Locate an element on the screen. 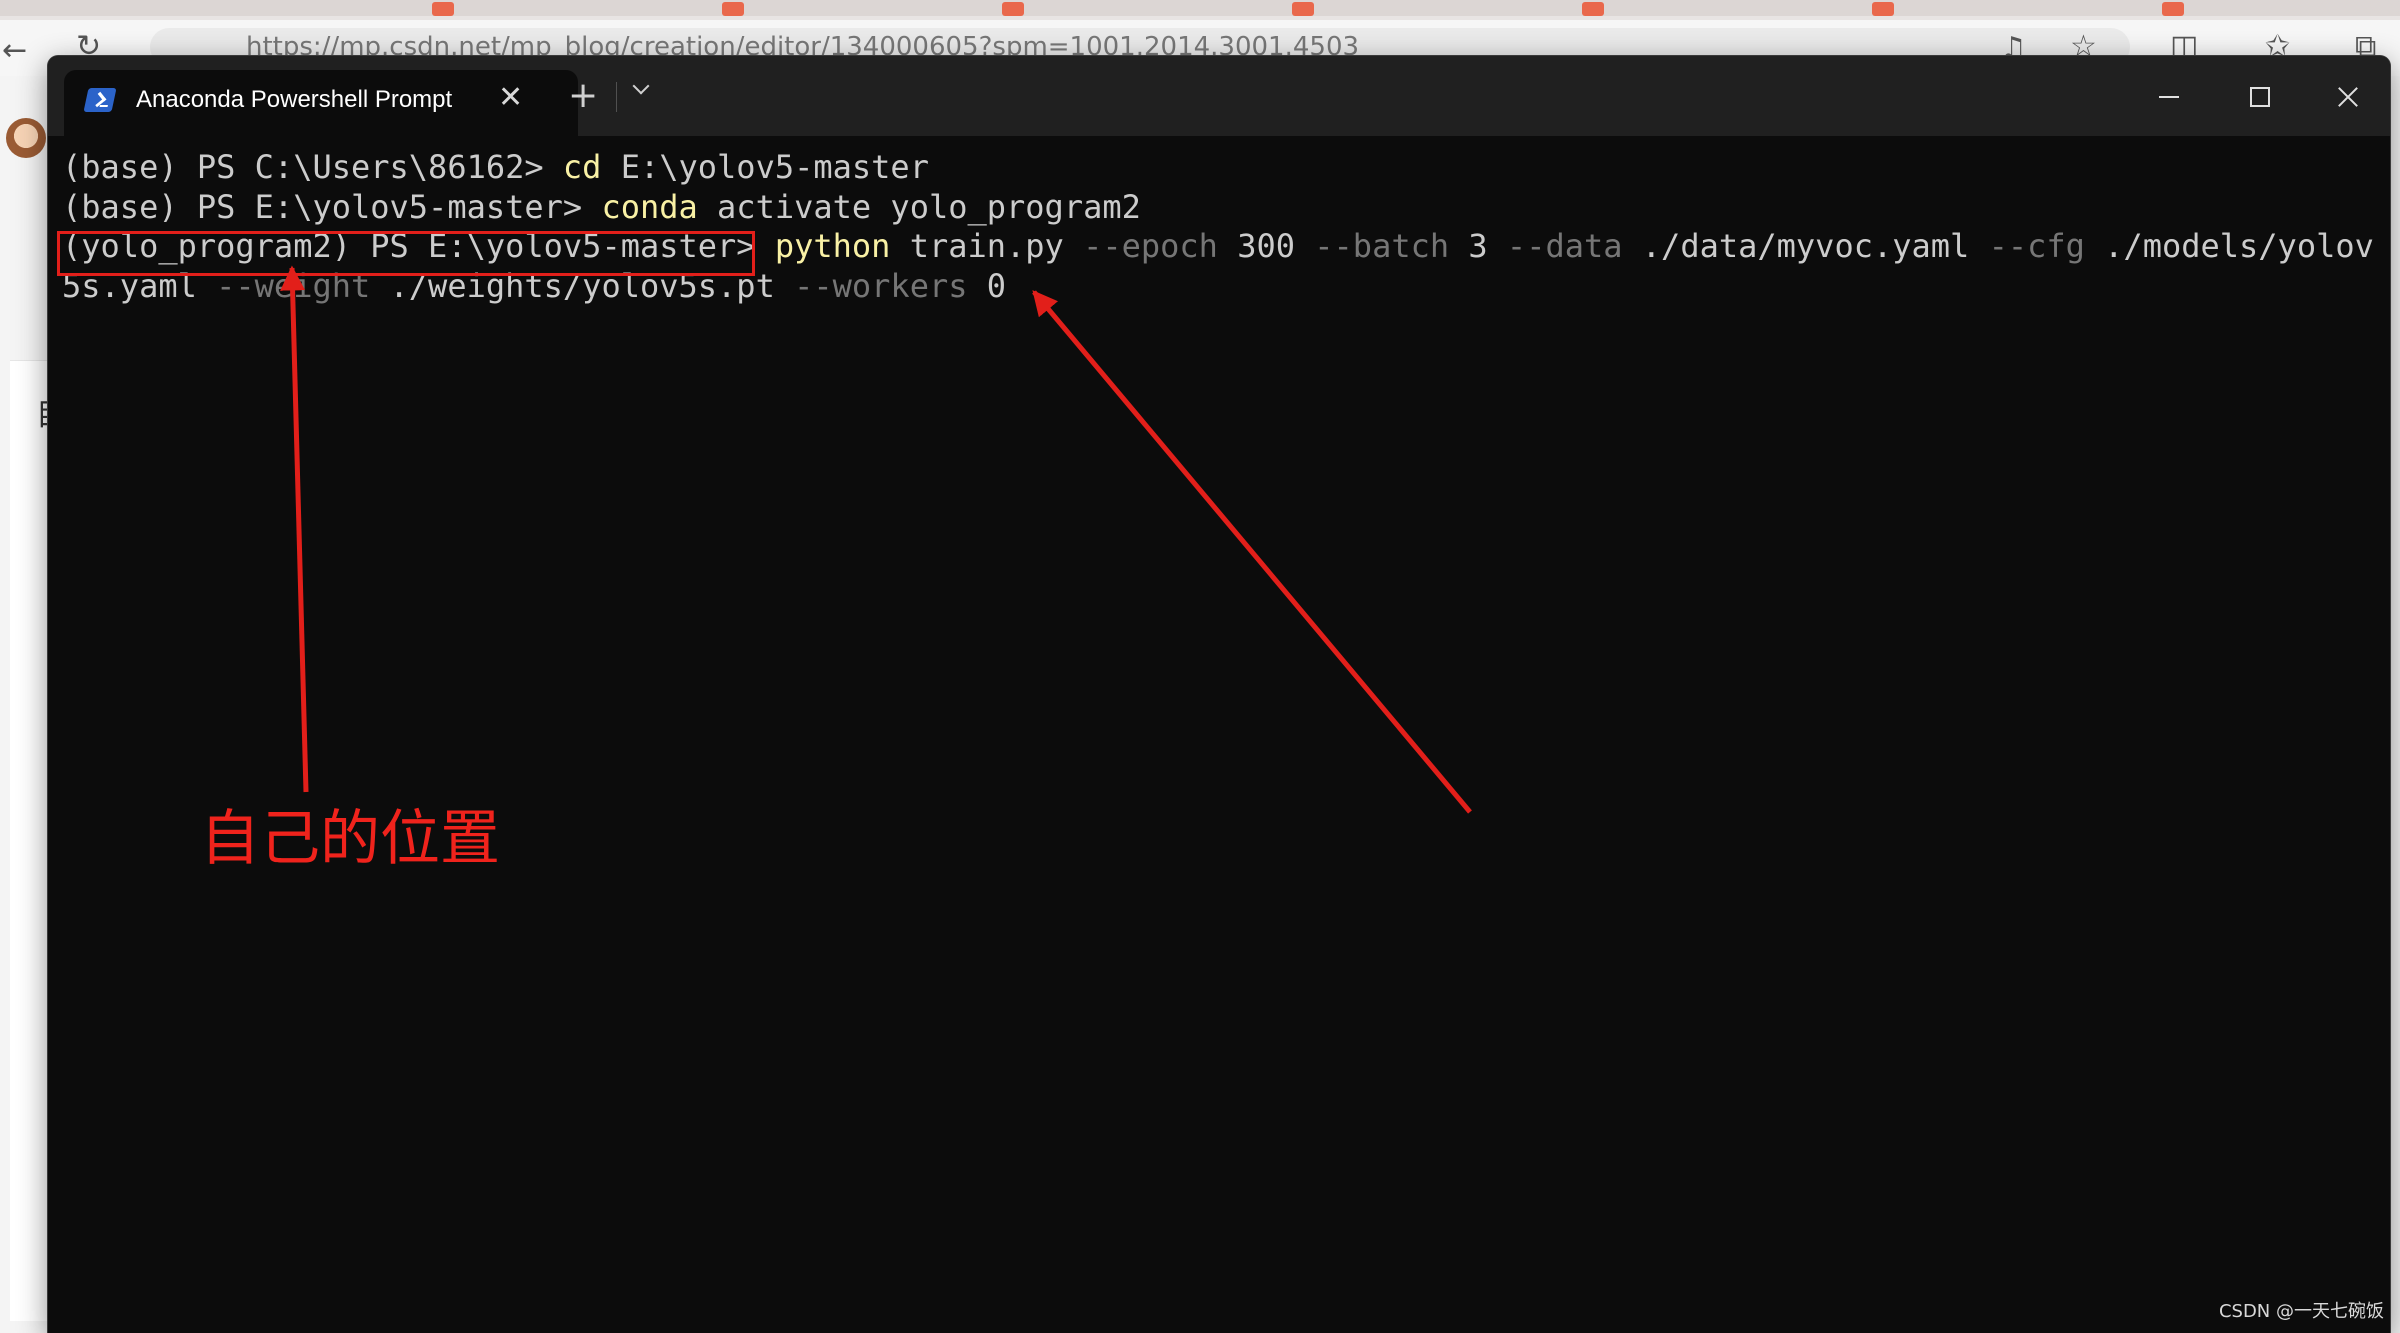  arrow-to-command is located at coordinates (1252, 552).